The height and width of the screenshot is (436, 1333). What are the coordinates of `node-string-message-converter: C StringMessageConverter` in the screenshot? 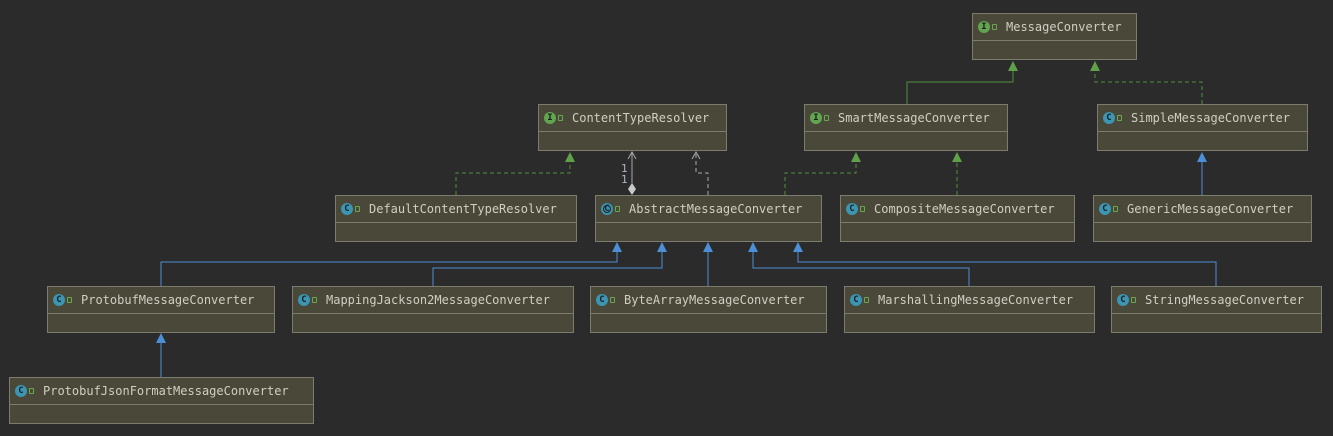 It's located at (1216, 309).